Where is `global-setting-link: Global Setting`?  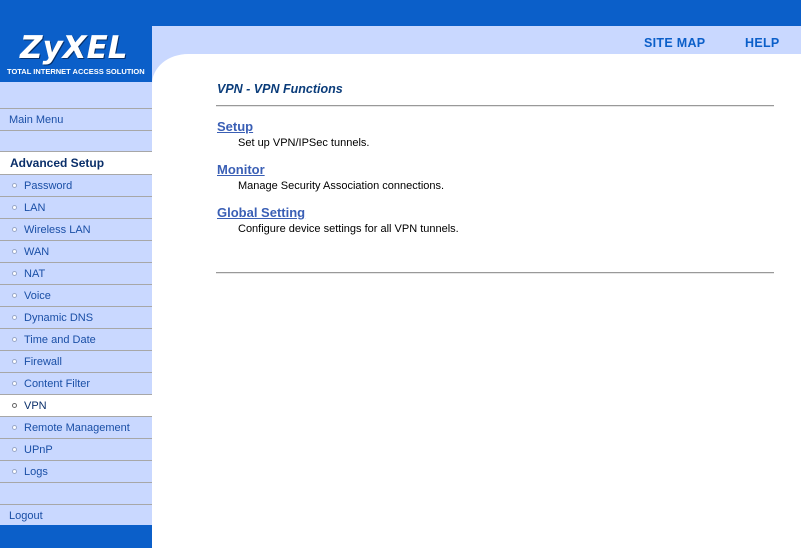 global-setting-link: Global Setting is located at coordinates (261, 212).